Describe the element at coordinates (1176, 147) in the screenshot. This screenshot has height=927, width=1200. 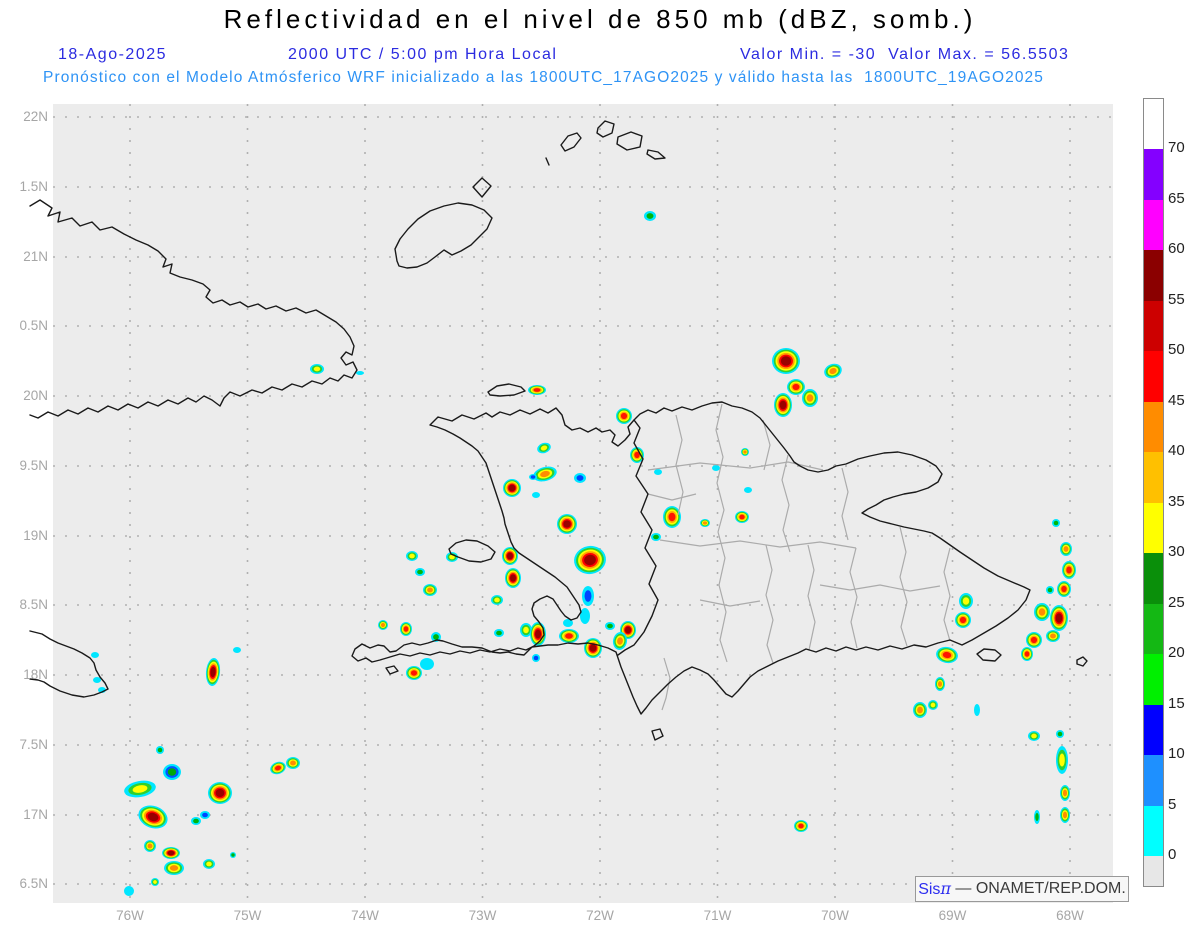
I see `colorbar-tick: 70` at that location.